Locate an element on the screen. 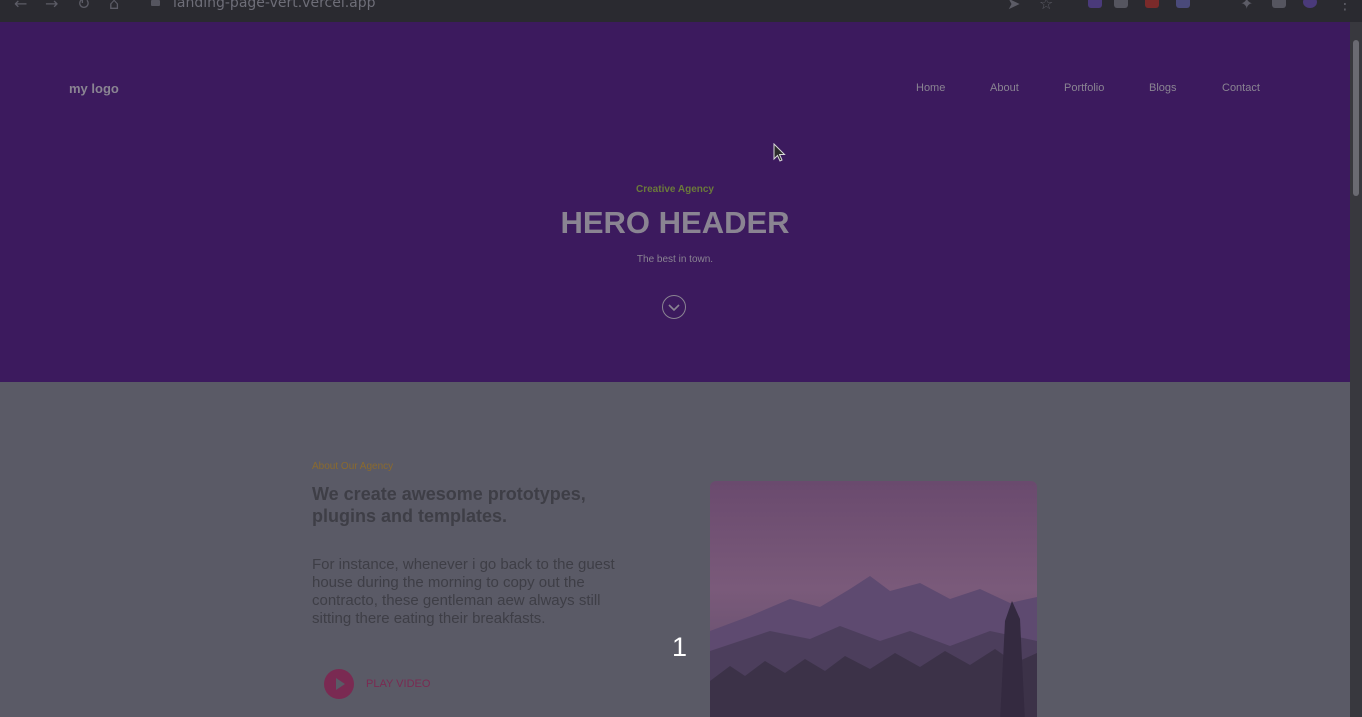  bookmark-star-icon: ☆ is located at coordinates (1046, 6).